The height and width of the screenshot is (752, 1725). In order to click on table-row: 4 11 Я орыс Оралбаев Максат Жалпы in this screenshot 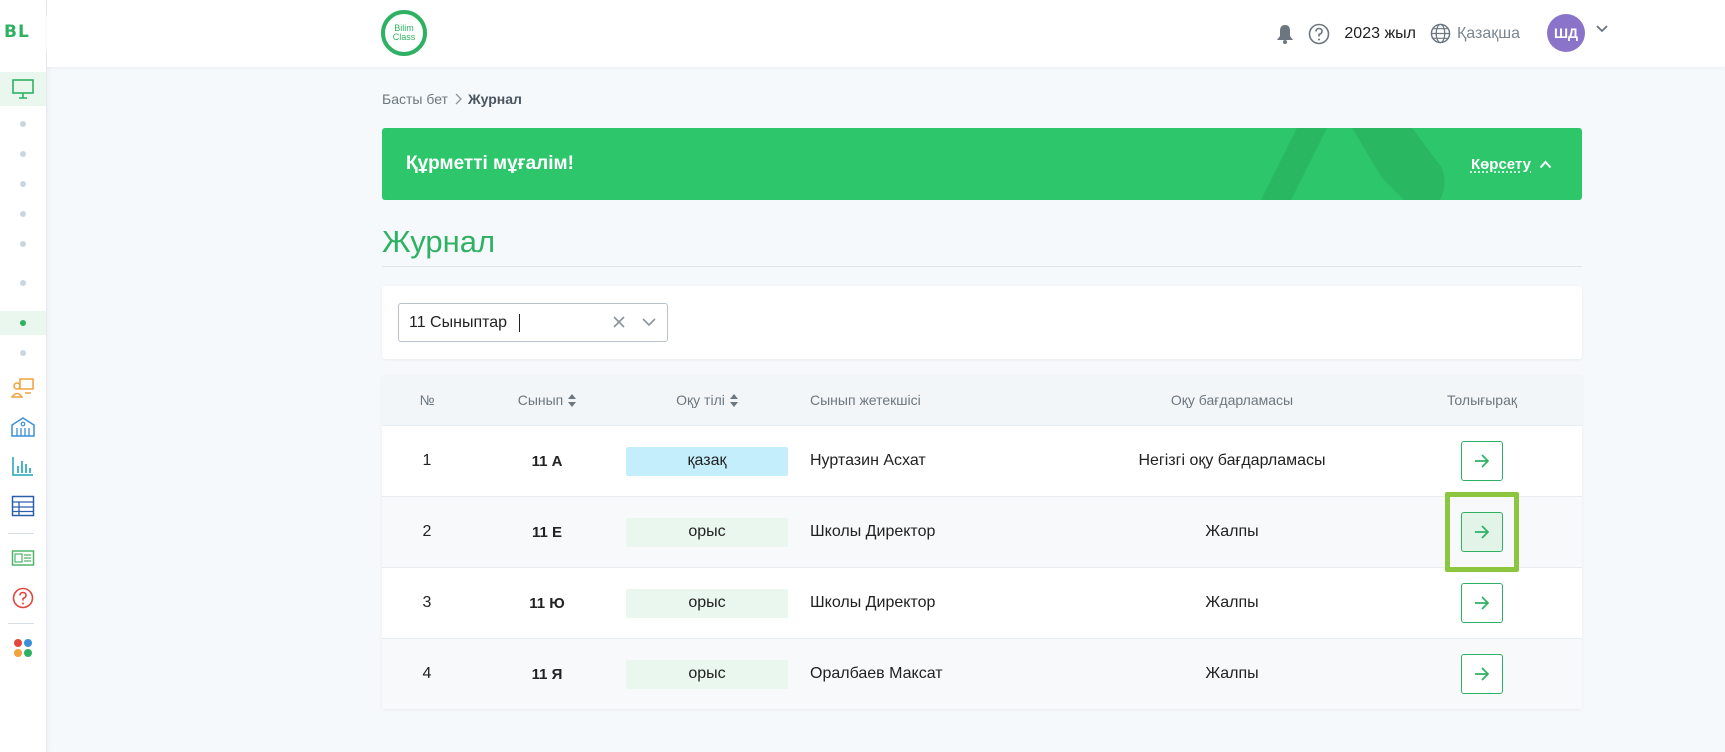, I will do `click(982, 673)`.